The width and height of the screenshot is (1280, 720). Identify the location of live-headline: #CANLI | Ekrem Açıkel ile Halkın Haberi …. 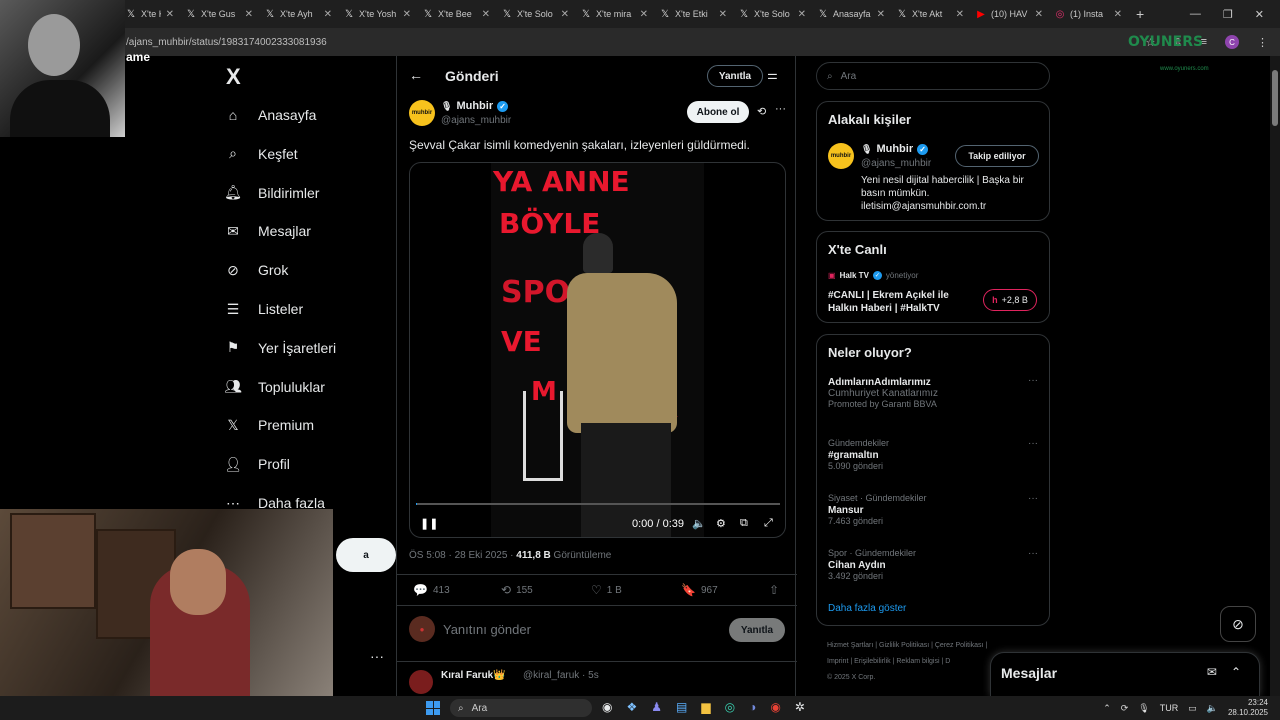
(888, 302).